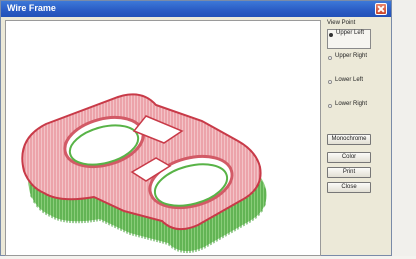 The width and height of the screenshot is (416, 259). Describe the element at coordinates (341, 23) in the screenshot. I see `view-point-label: View Point` at that location.